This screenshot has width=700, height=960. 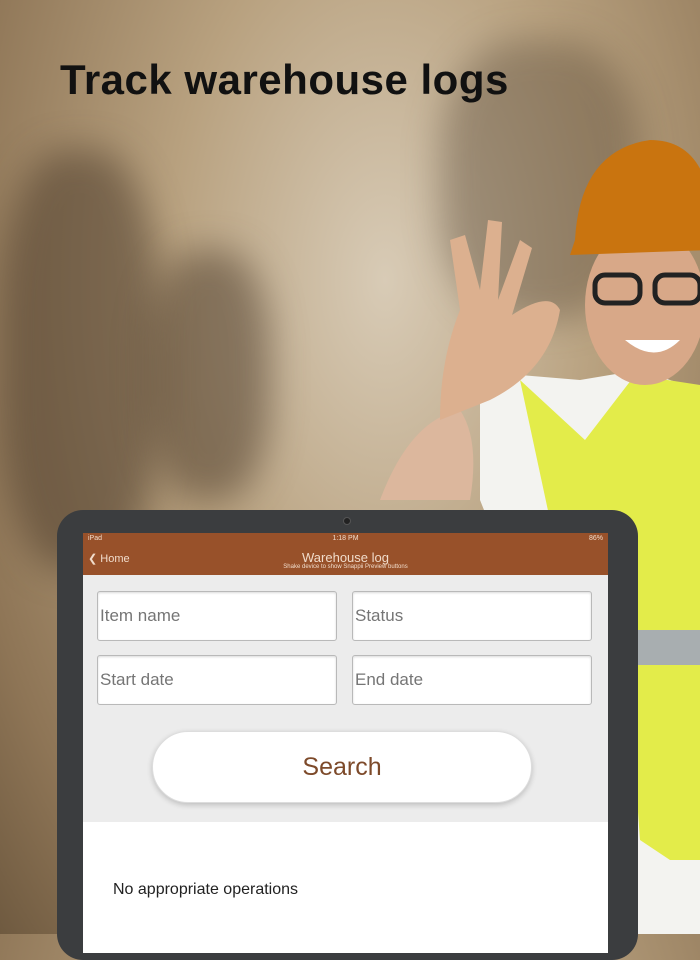 What do you see at coordinates (206, 889) in the screenshot?
I see `empty-results-text: No appropriate operations` at bounding box center [206, 889].